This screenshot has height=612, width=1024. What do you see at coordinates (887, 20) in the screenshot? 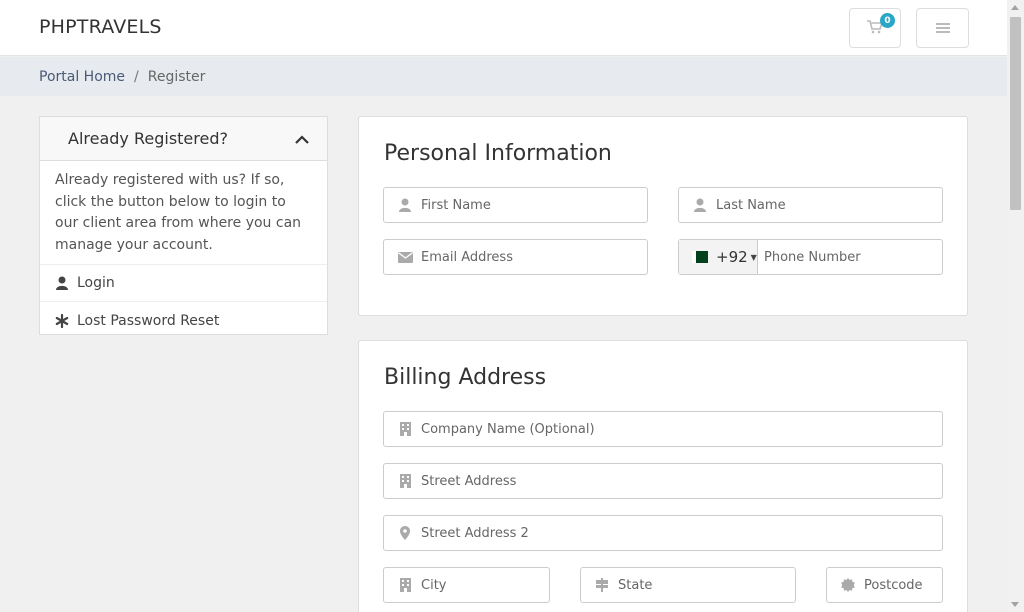
I see `cart-count-badge: 0` at bounding box center [887, 20].